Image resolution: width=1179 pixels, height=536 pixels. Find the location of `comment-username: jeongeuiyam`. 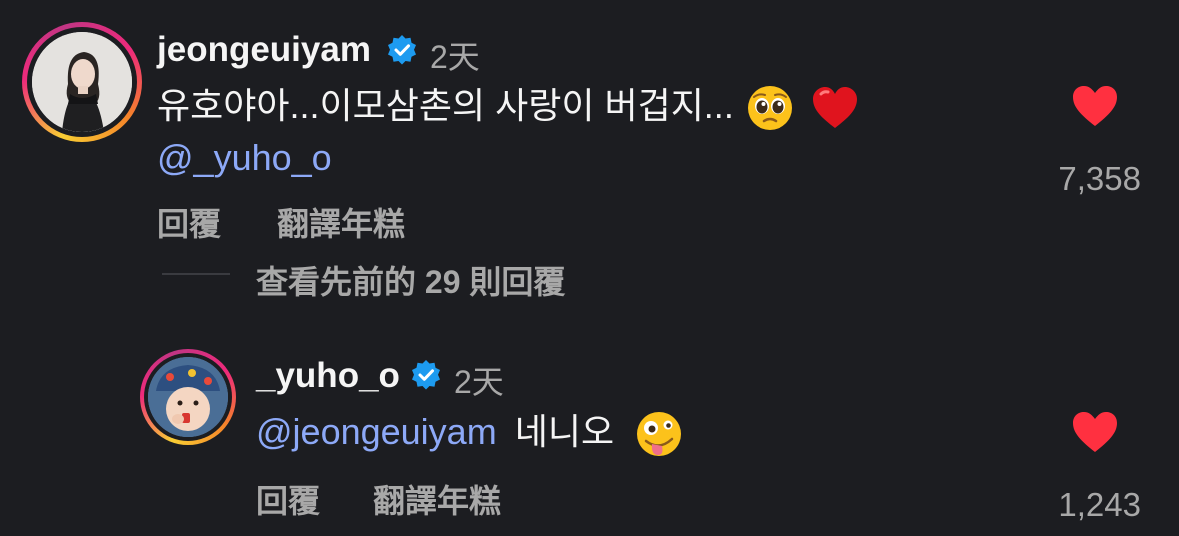

comment-username: jeongeuiyam is located at coordinates (264, 50).